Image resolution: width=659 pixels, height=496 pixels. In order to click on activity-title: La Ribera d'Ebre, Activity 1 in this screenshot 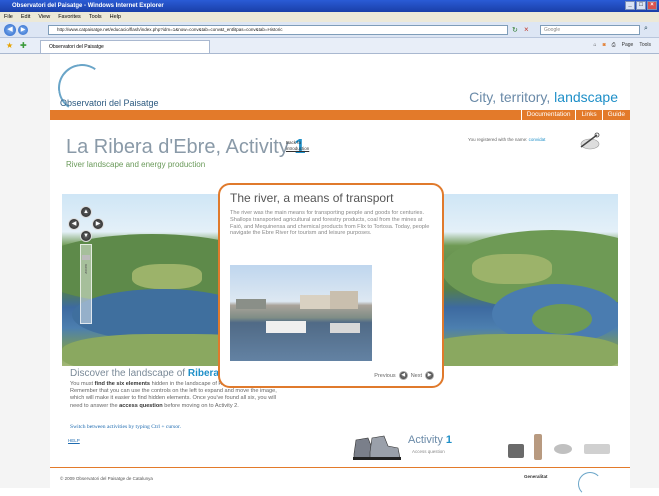, I will do `click(186, 147)`.